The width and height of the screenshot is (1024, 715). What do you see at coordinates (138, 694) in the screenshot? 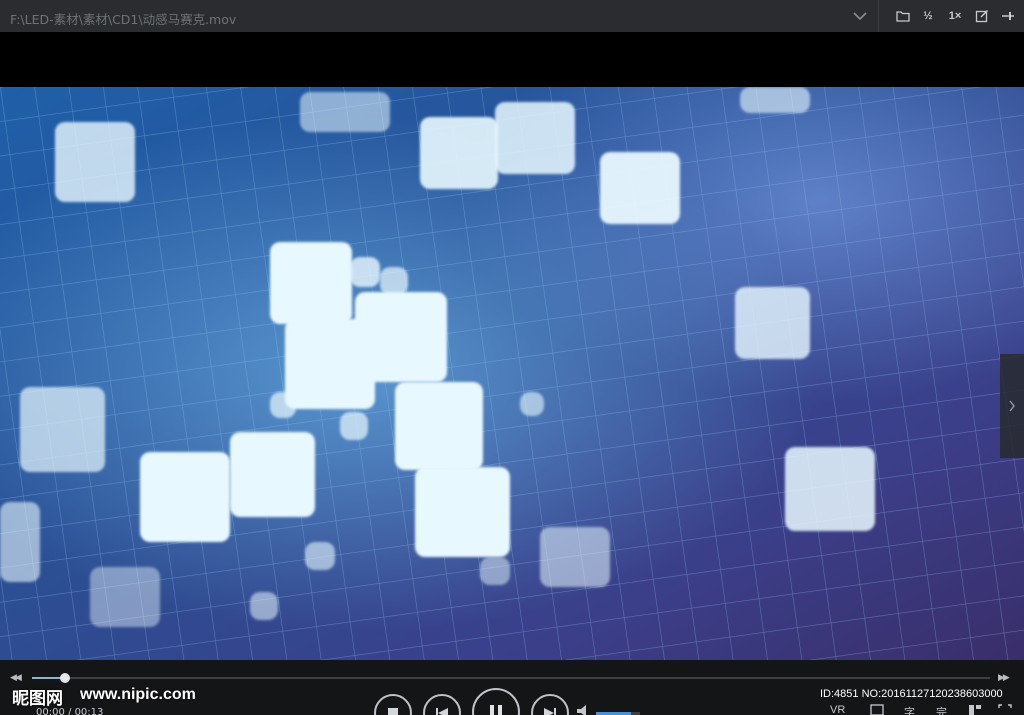
I see `watermark-url: www.nipic.com` at bounding box center [138, 694].